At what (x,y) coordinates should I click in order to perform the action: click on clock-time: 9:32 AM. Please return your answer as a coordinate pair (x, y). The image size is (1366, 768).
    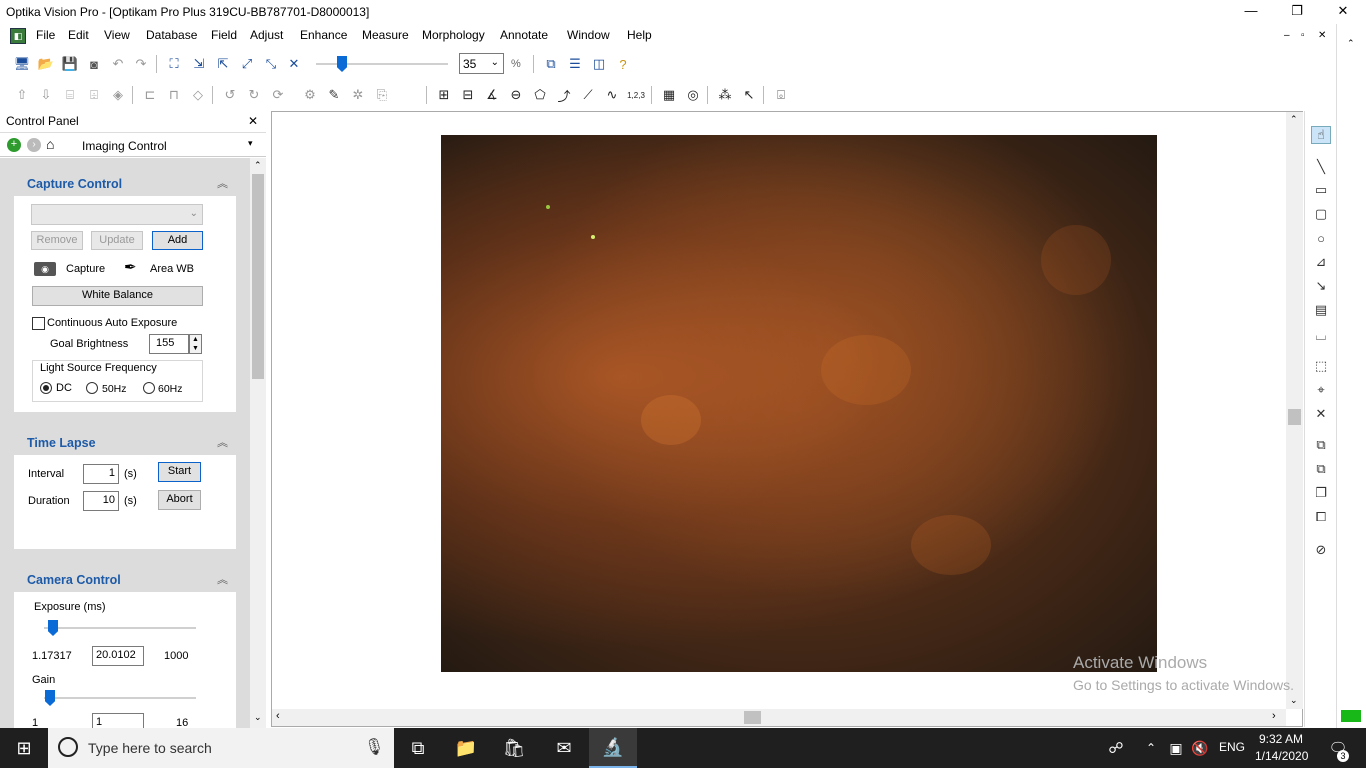
    Looking at the image, I should click on (1281, 739).